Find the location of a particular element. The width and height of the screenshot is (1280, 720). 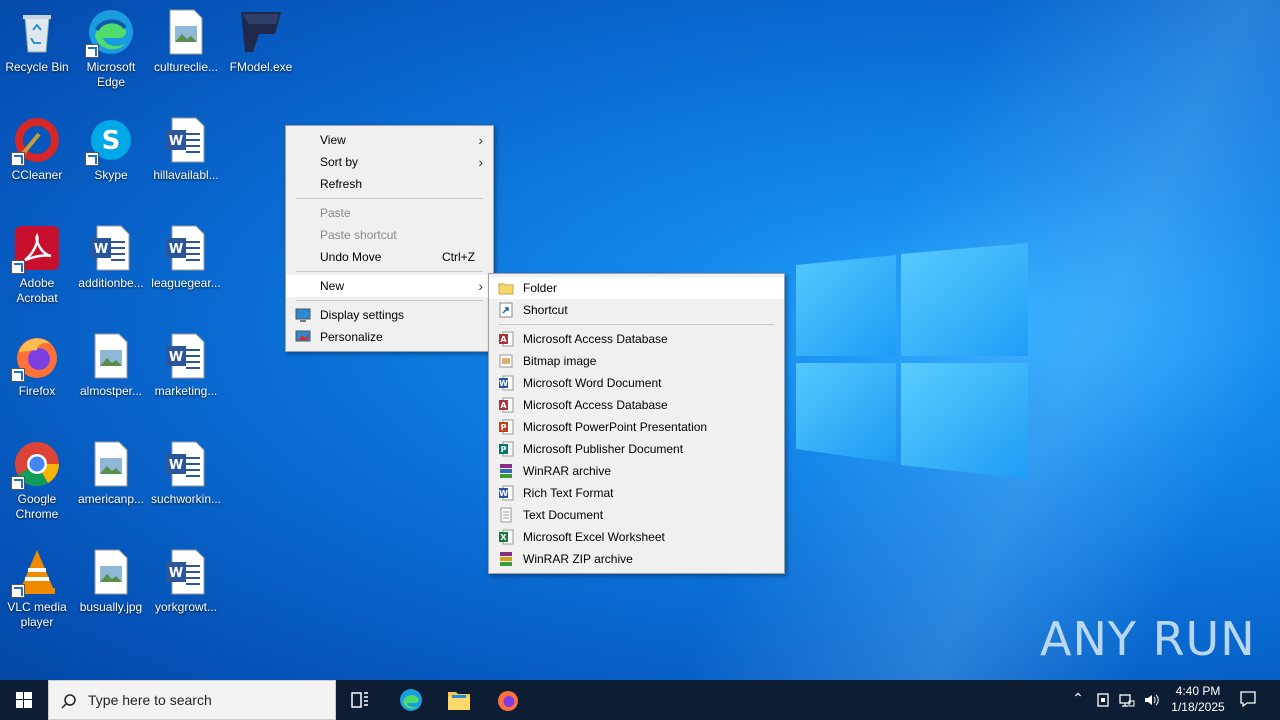

keyboard-shortcut: Ctrl+Z is located at coordinates (458, 257).